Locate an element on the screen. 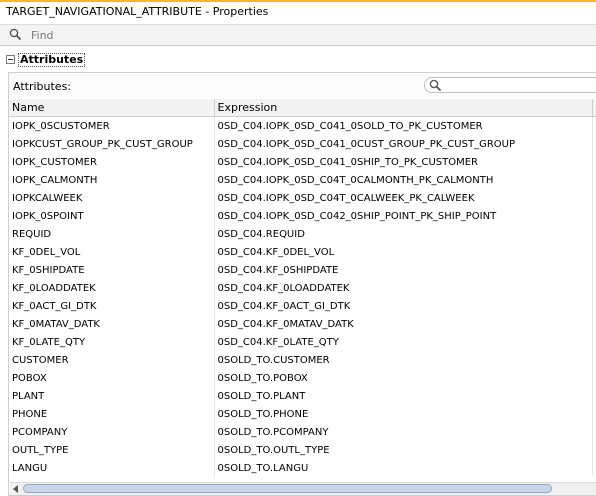 Image resolution: width=596 pixels, height=496 pixels. cell-name: IOPK_CUSTOMER is located at coordinates (112, 162).